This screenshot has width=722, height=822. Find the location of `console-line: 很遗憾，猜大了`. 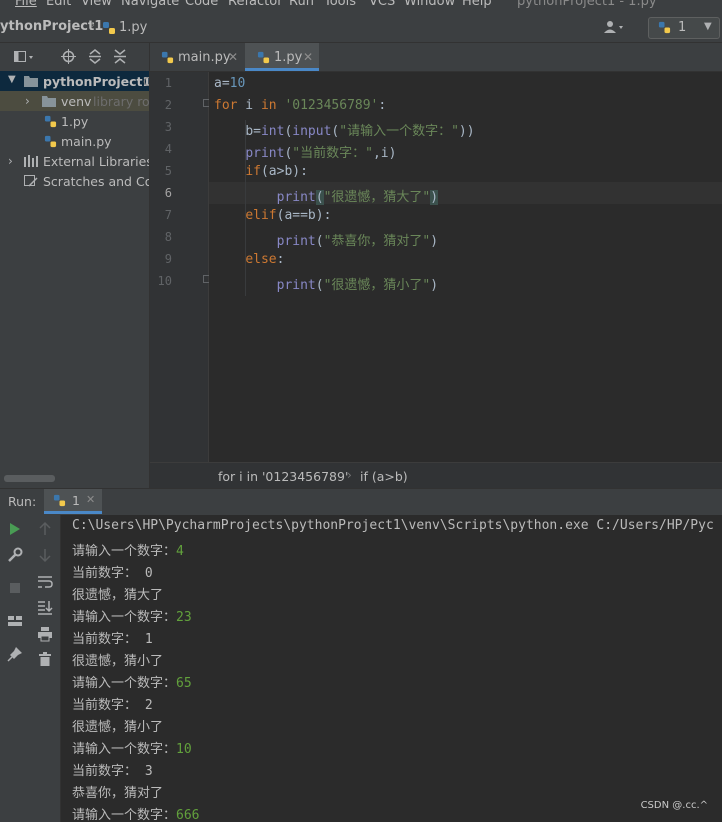

console-line: 很遗憾，猜大了 is located at coordinates (117, 593).